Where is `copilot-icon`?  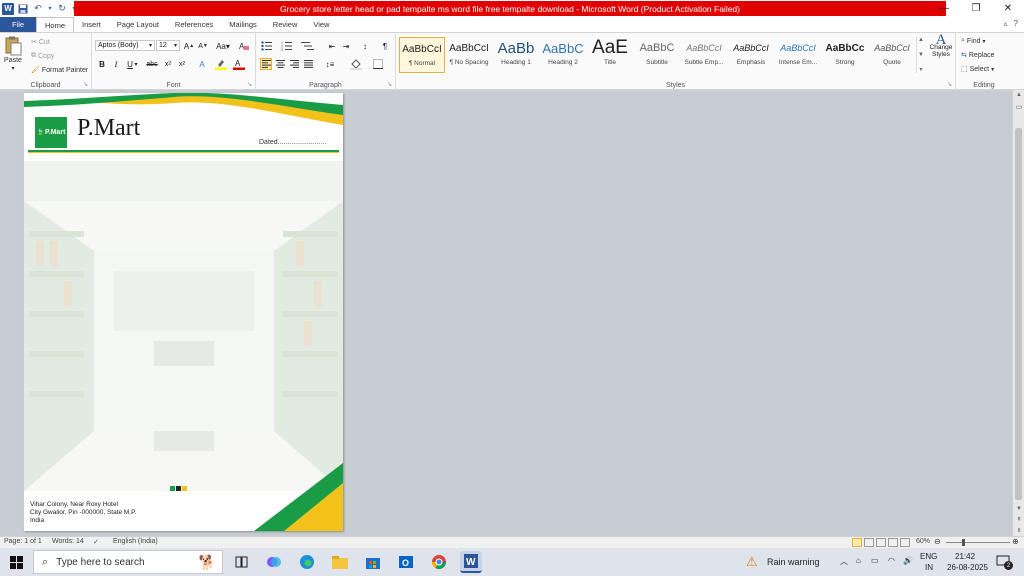 copilot-icon is located at coordinates (274, 562).